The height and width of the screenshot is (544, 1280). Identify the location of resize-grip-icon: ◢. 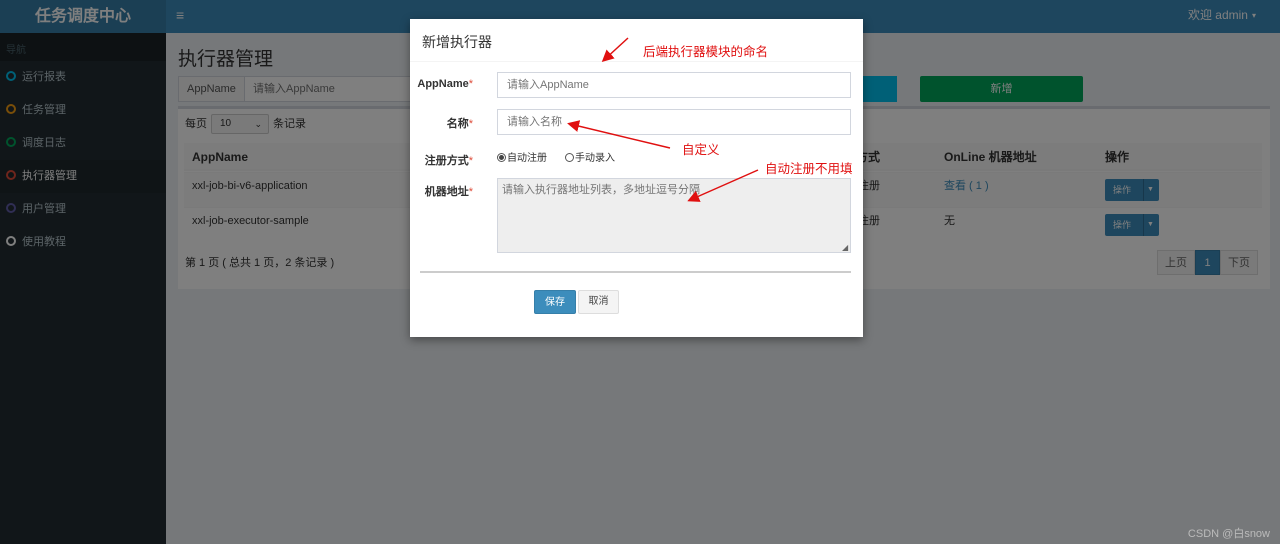
(845, 247).